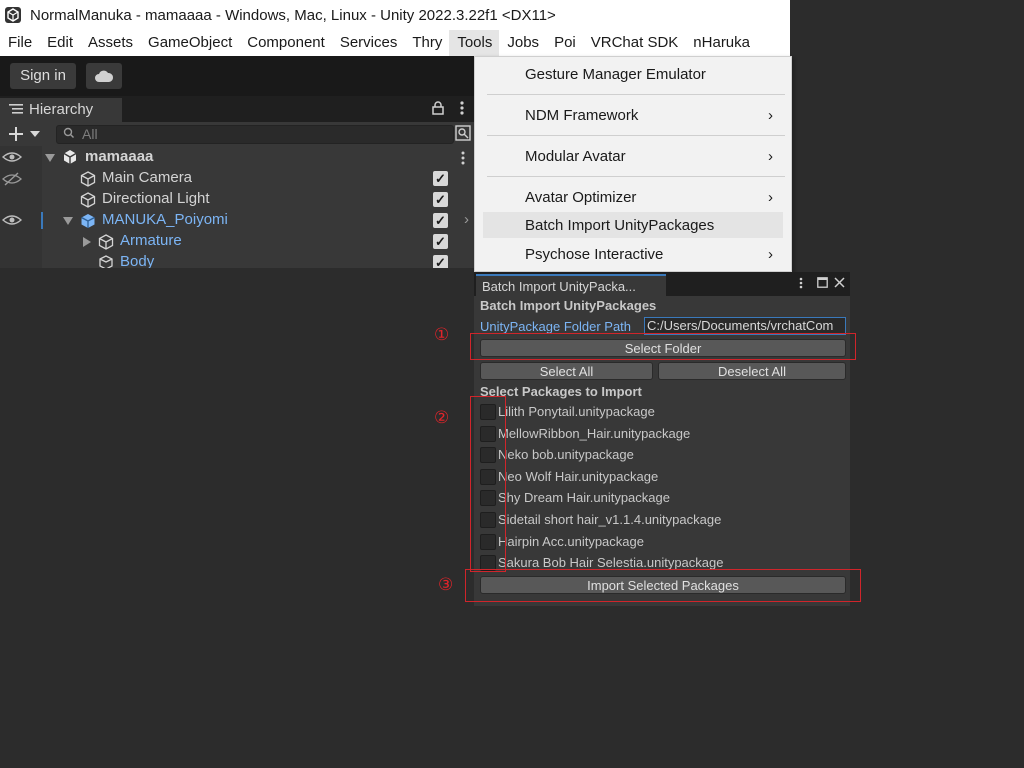 This screenshot has height=768, width=1024. Describe the element at coordinates (19, 43) in the screenshot. I see `menu-file: File` at that location.